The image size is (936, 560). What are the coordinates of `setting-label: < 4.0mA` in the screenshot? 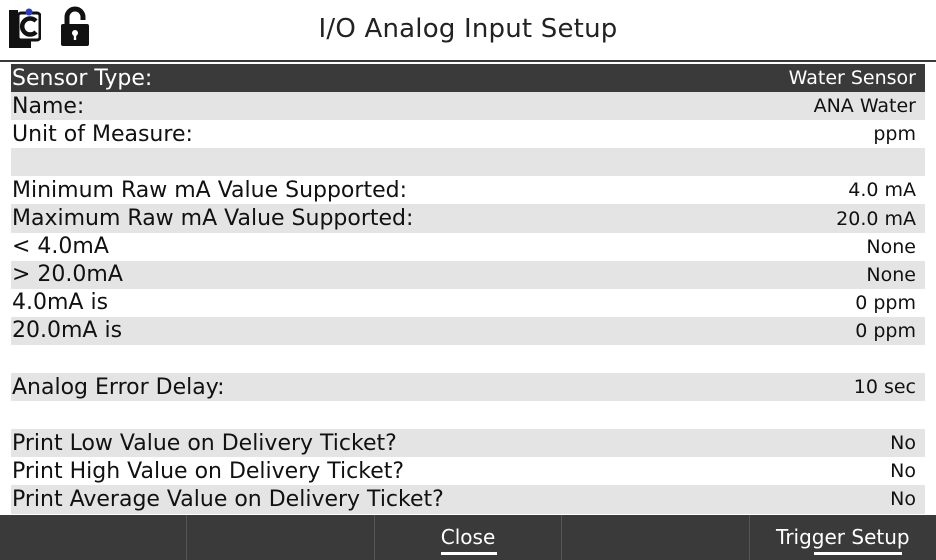 It's located at (60, 247).